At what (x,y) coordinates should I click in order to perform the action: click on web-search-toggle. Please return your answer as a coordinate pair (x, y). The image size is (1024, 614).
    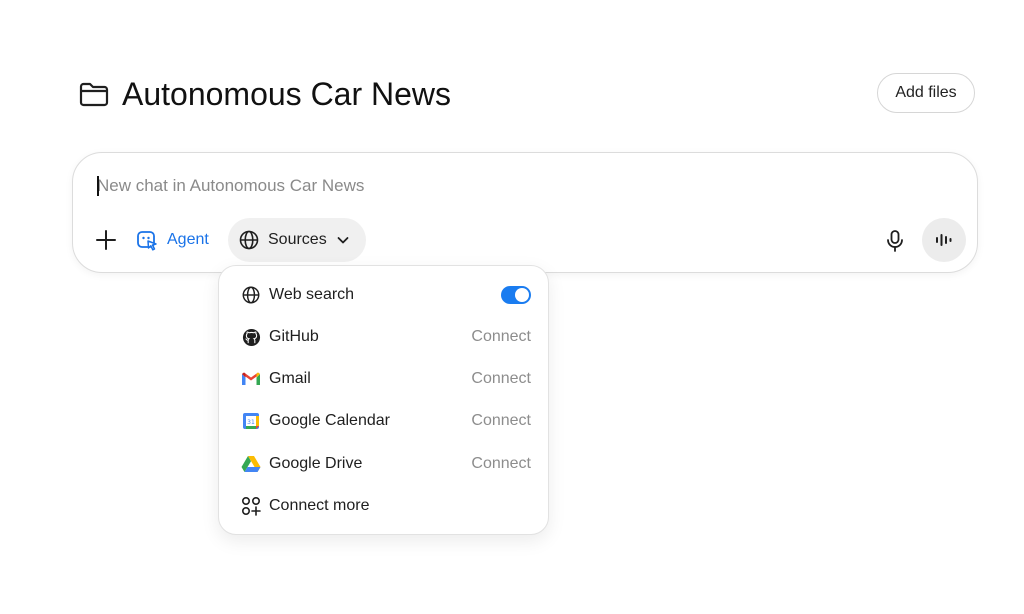
    Looking at the image, I should click on (516, 295).